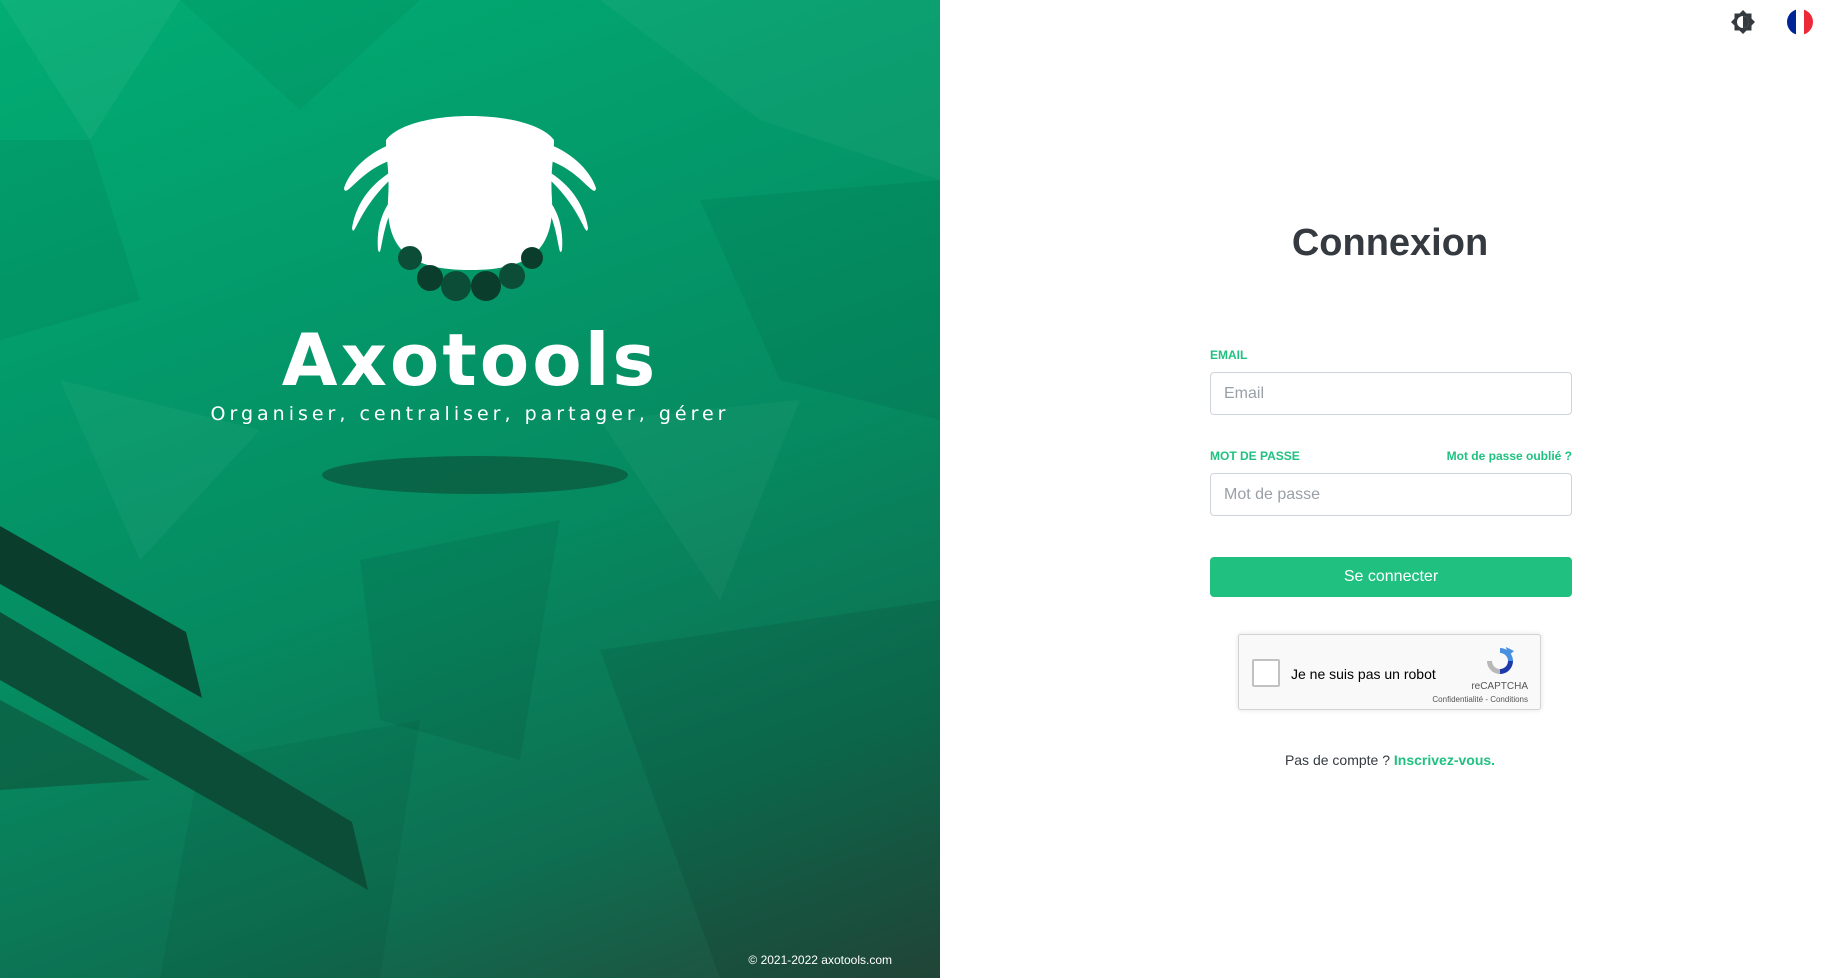 The height and width of the screenshot is (978, 1839). Describe the element at coordinates (1791, 22) in the screenshot. I see `french-flag-icon` at that location.